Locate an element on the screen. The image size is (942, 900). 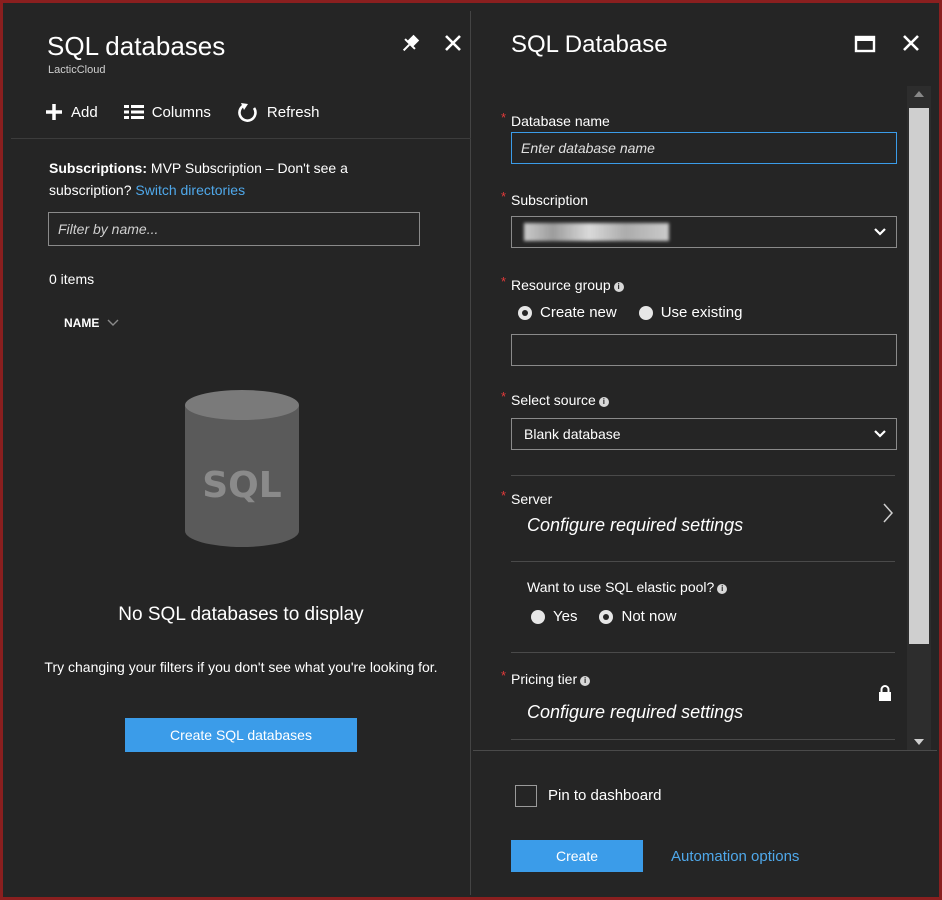
resource-group-label-text: Resource group is located at coordinates (561, 285).